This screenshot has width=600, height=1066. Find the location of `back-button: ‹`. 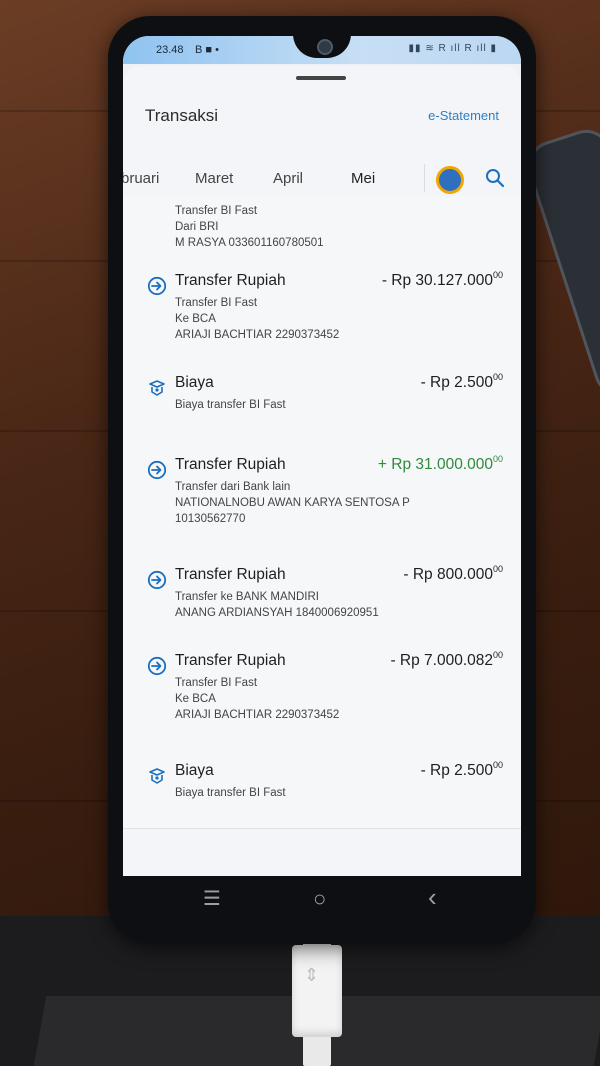

back-button: ‹ is located at coordinates (432, 897).